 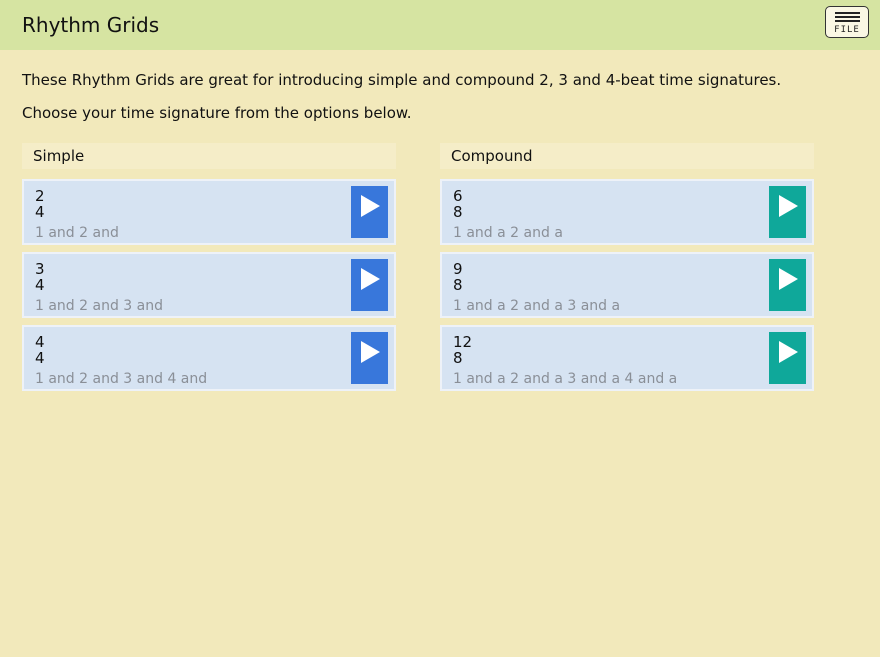 What do you see at coordinates (121, 379) in the screenshot?
I see `counting-text: 1 and 2 and 3 and 4 and` at bounding box center [121, 379].